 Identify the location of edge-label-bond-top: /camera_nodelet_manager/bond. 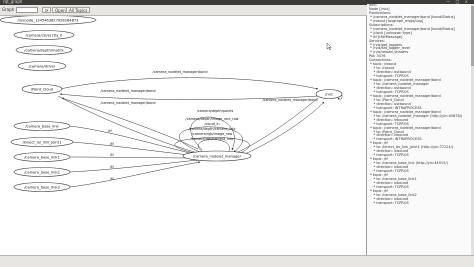
(179, 72).